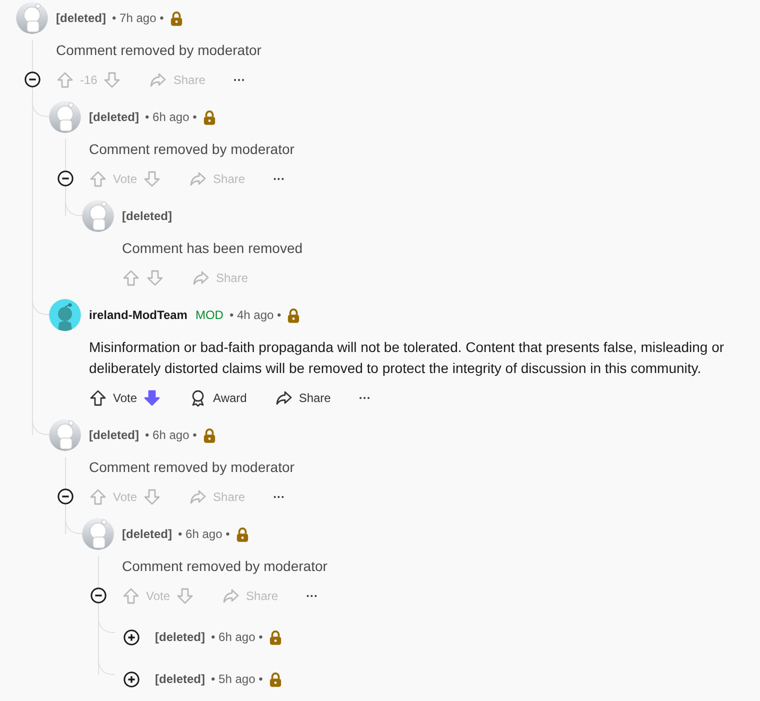 The image size is (760, 701). Describe the element at coordinates (218, 398) in the screenshot. I see `award-button: Award` at that location.